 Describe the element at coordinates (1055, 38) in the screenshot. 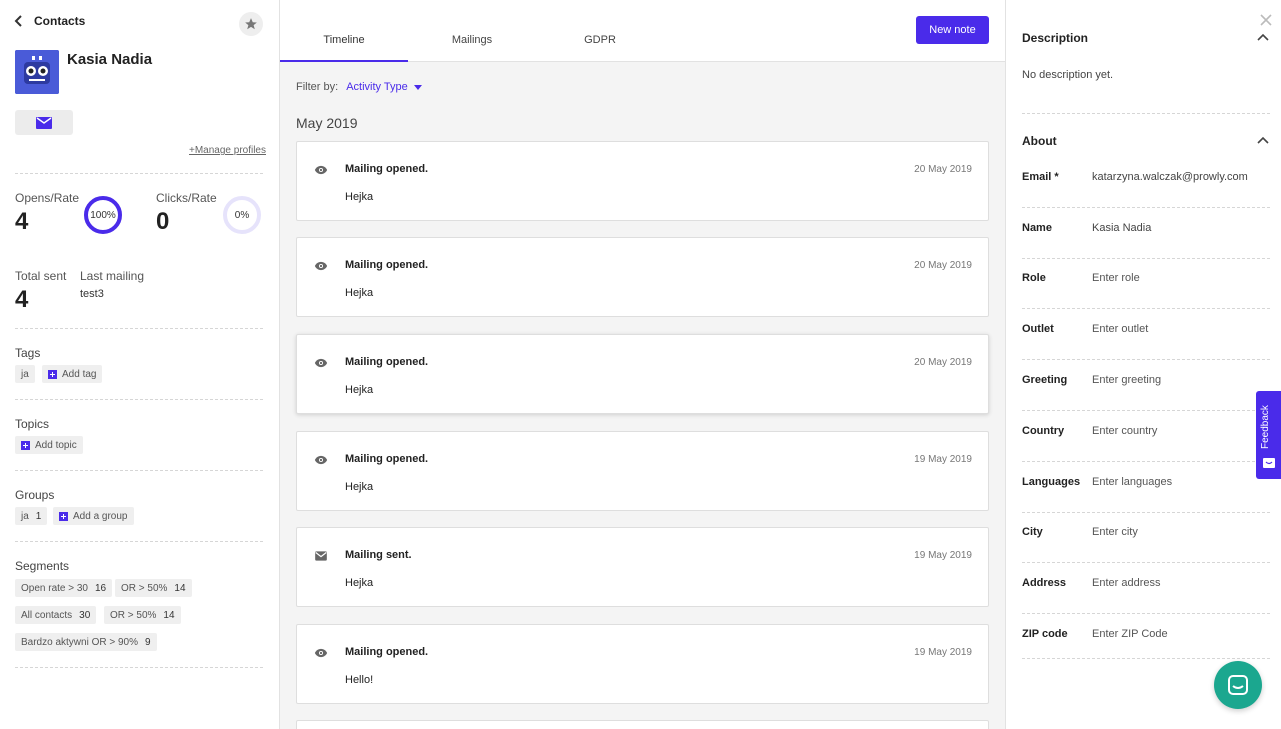

I see `description-title: Description` at that location.